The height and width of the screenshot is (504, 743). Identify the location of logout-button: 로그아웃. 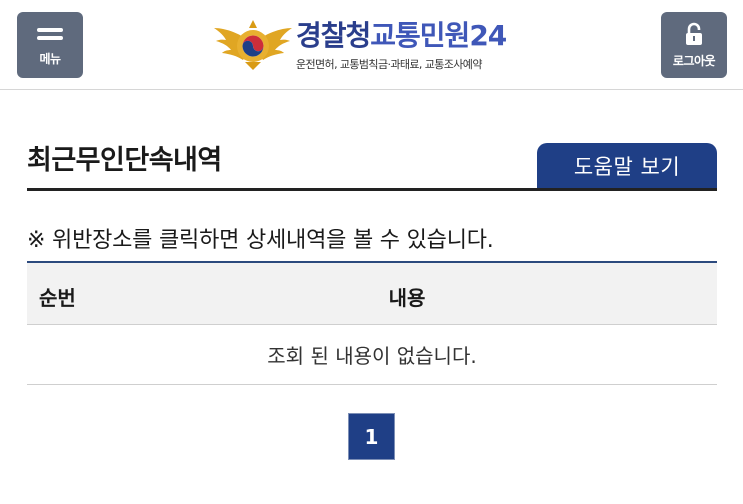
(694, 45).